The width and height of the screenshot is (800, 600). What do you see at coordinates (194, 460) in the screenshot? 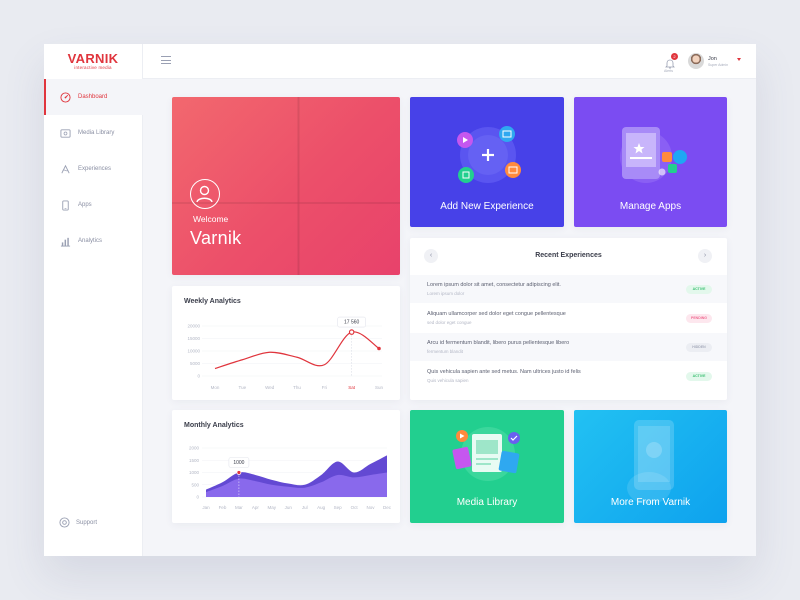
I see `y-tick-label: 1500` at bounding box center [194, 460].